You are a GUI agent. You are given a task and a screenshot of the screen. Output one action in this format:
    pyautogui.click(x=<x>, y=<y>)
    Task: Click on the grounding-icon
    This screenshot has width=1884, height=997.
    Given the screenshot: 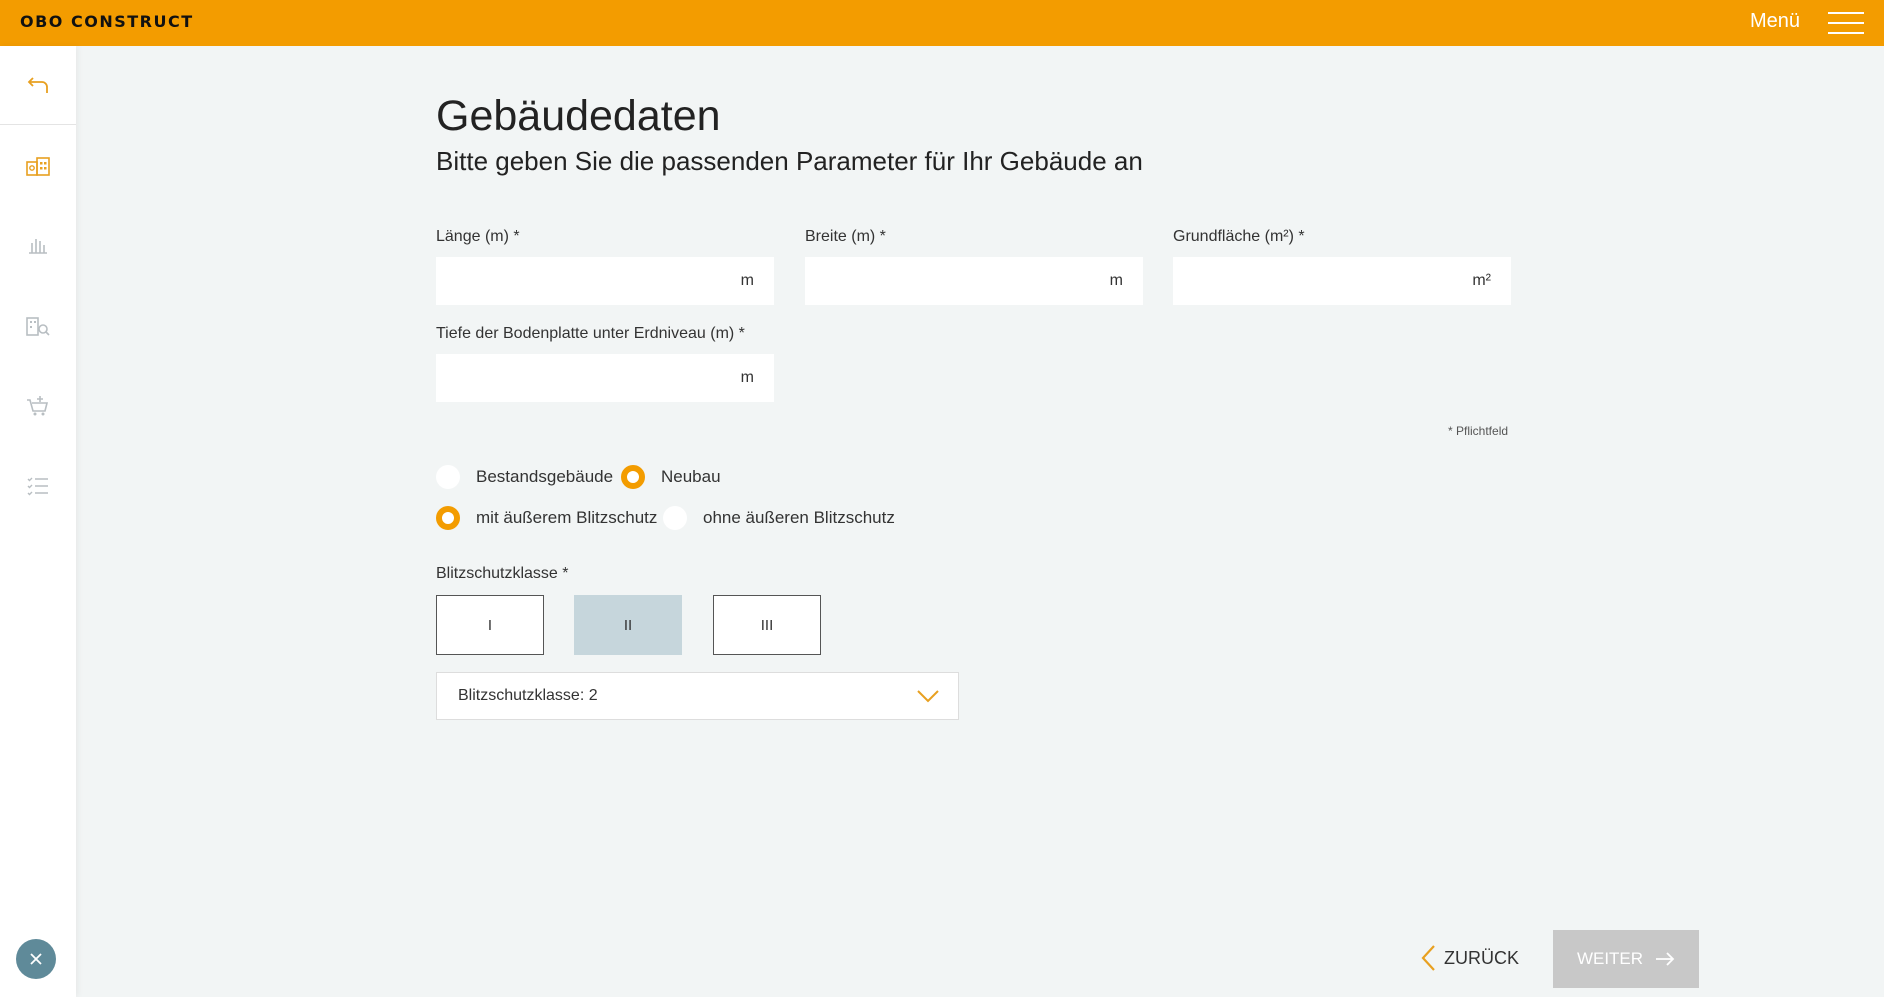 What is the action you would take?
    pyautogui.click(x=38, y=246)
    